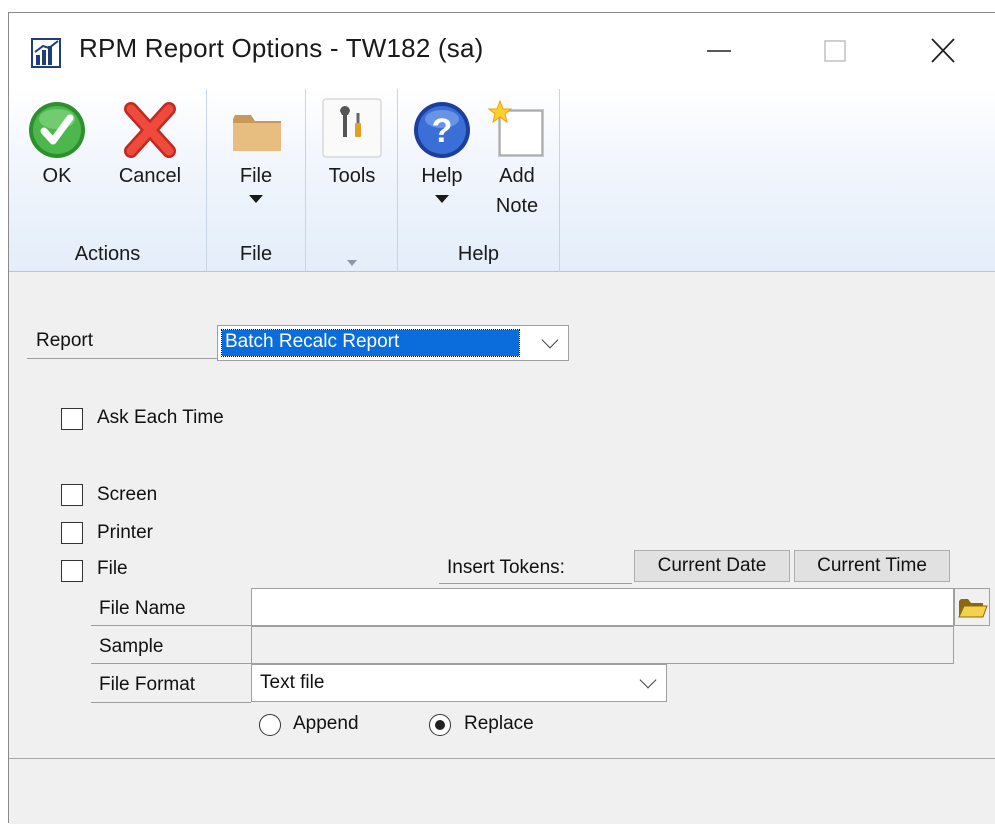 The height and width of the screenshot is (824, 995). What do you see at coordinates (72, 419) in the screenshot?
I see `ask-each-time-checkbox` at bounding box center [72, 419].